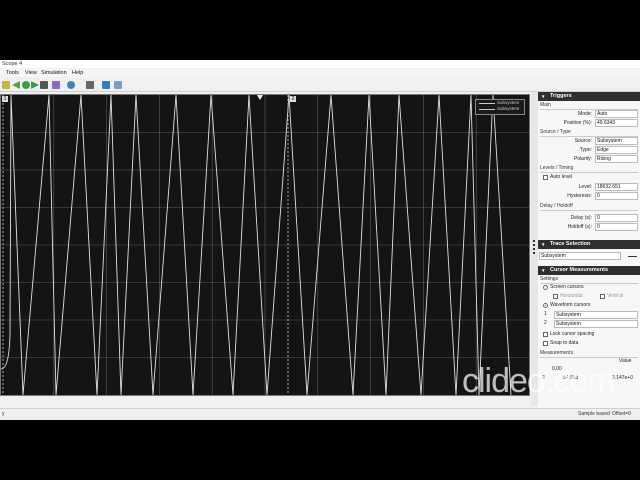  What do you see at coordinates (625, 361) in the screenshot?
I see `value-column-header: Value` at bounding box center [625, 361].